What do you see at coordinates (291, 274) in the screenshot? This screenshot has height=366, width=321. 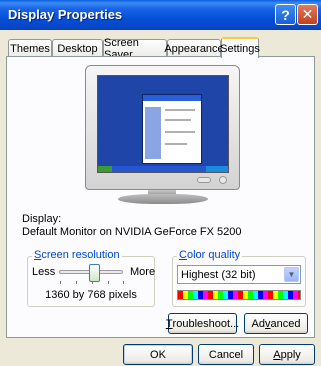 I see `chevron-down-icon: ▼` at bounding box center [291, 274].